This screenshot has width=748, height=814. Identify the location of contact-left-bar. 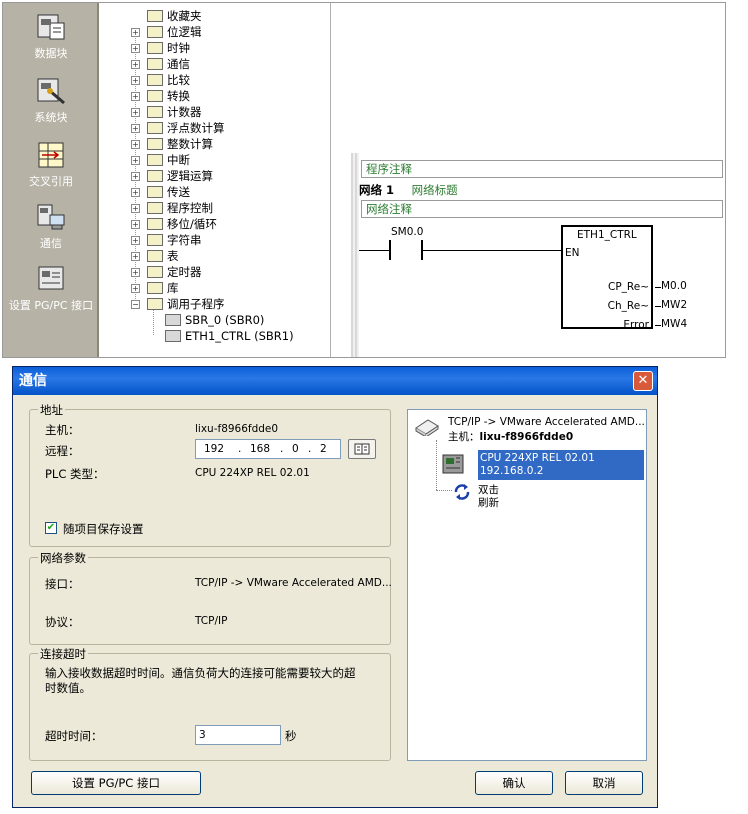
(390, 250).